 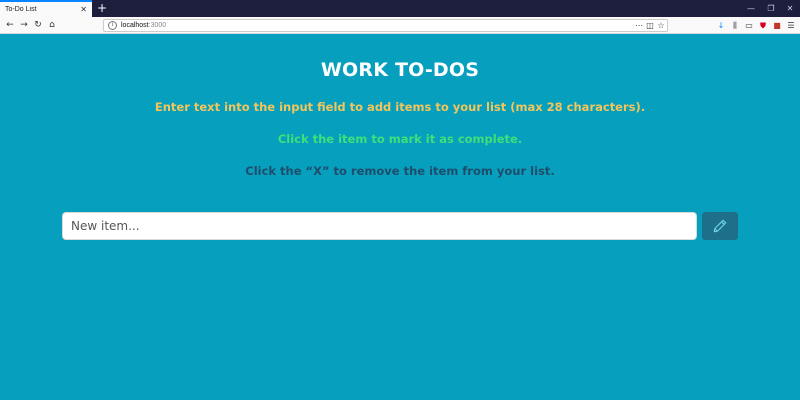 What do you see at coordinates (661, 25) in the screenshot?
I see `bookmark-star-icon: ☆` at bounding box center [661, 25].